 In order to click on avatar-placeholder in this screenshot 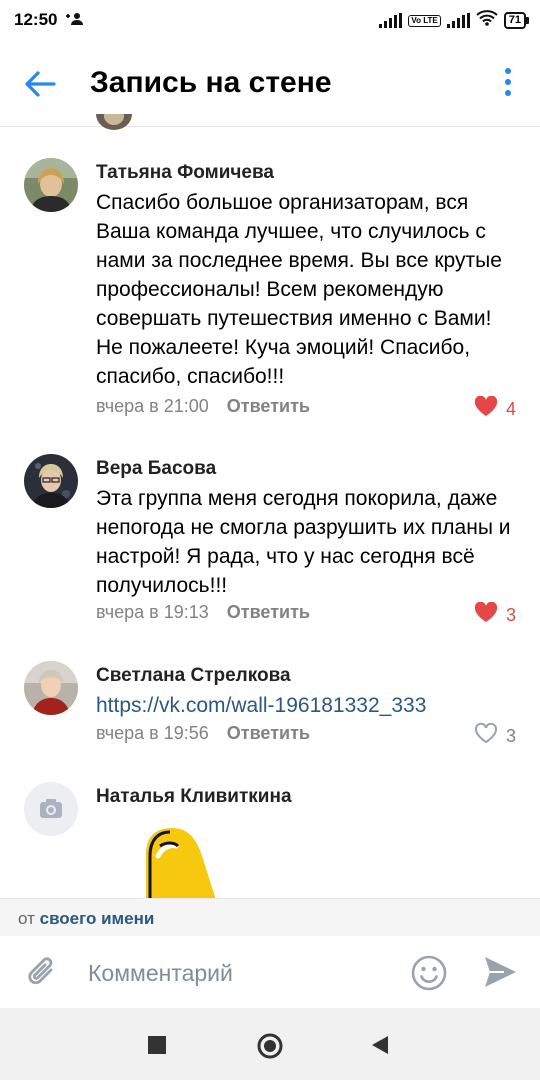, I will do `click(51, 809)`.